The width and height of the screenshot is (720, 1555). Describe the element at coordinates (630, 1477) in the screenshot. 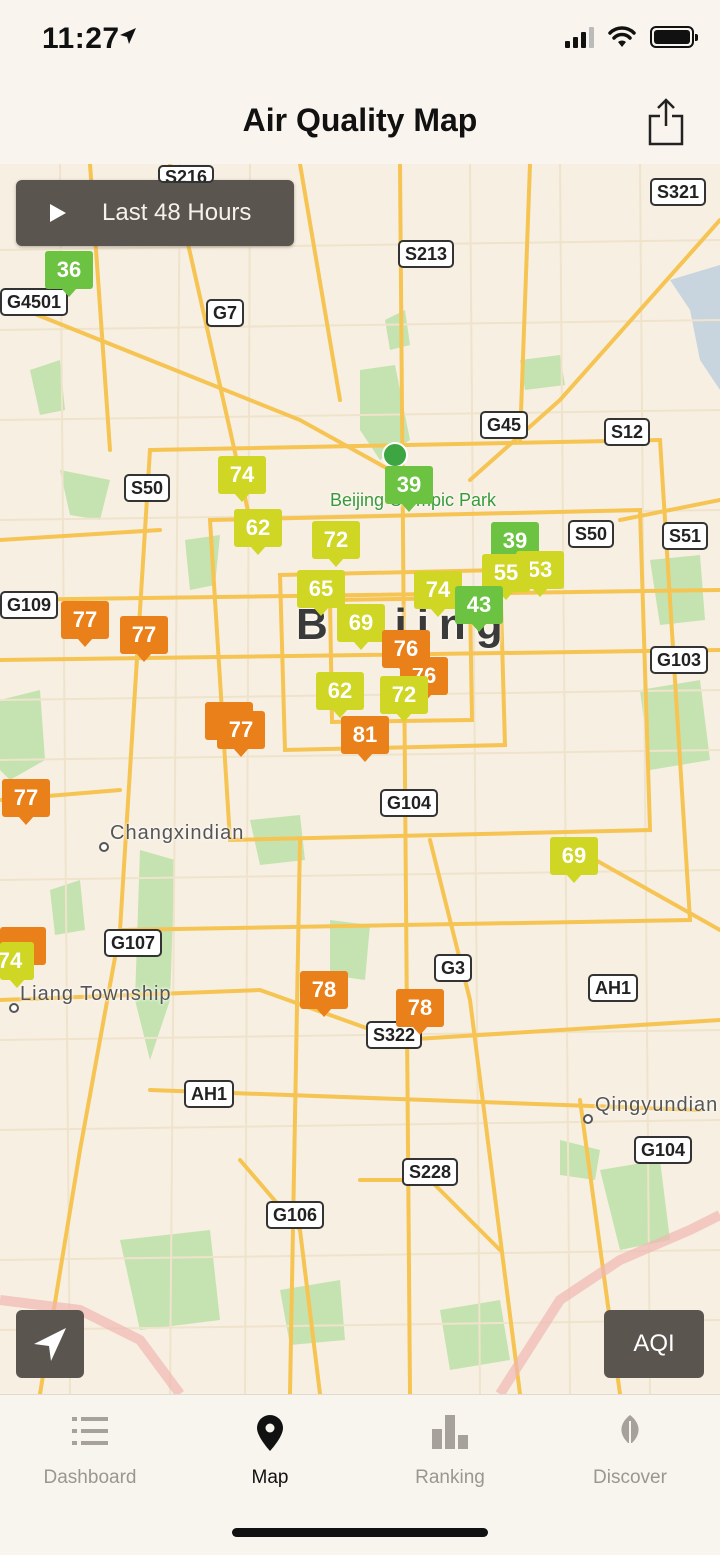

I see `tab-label: Discover` at that location.